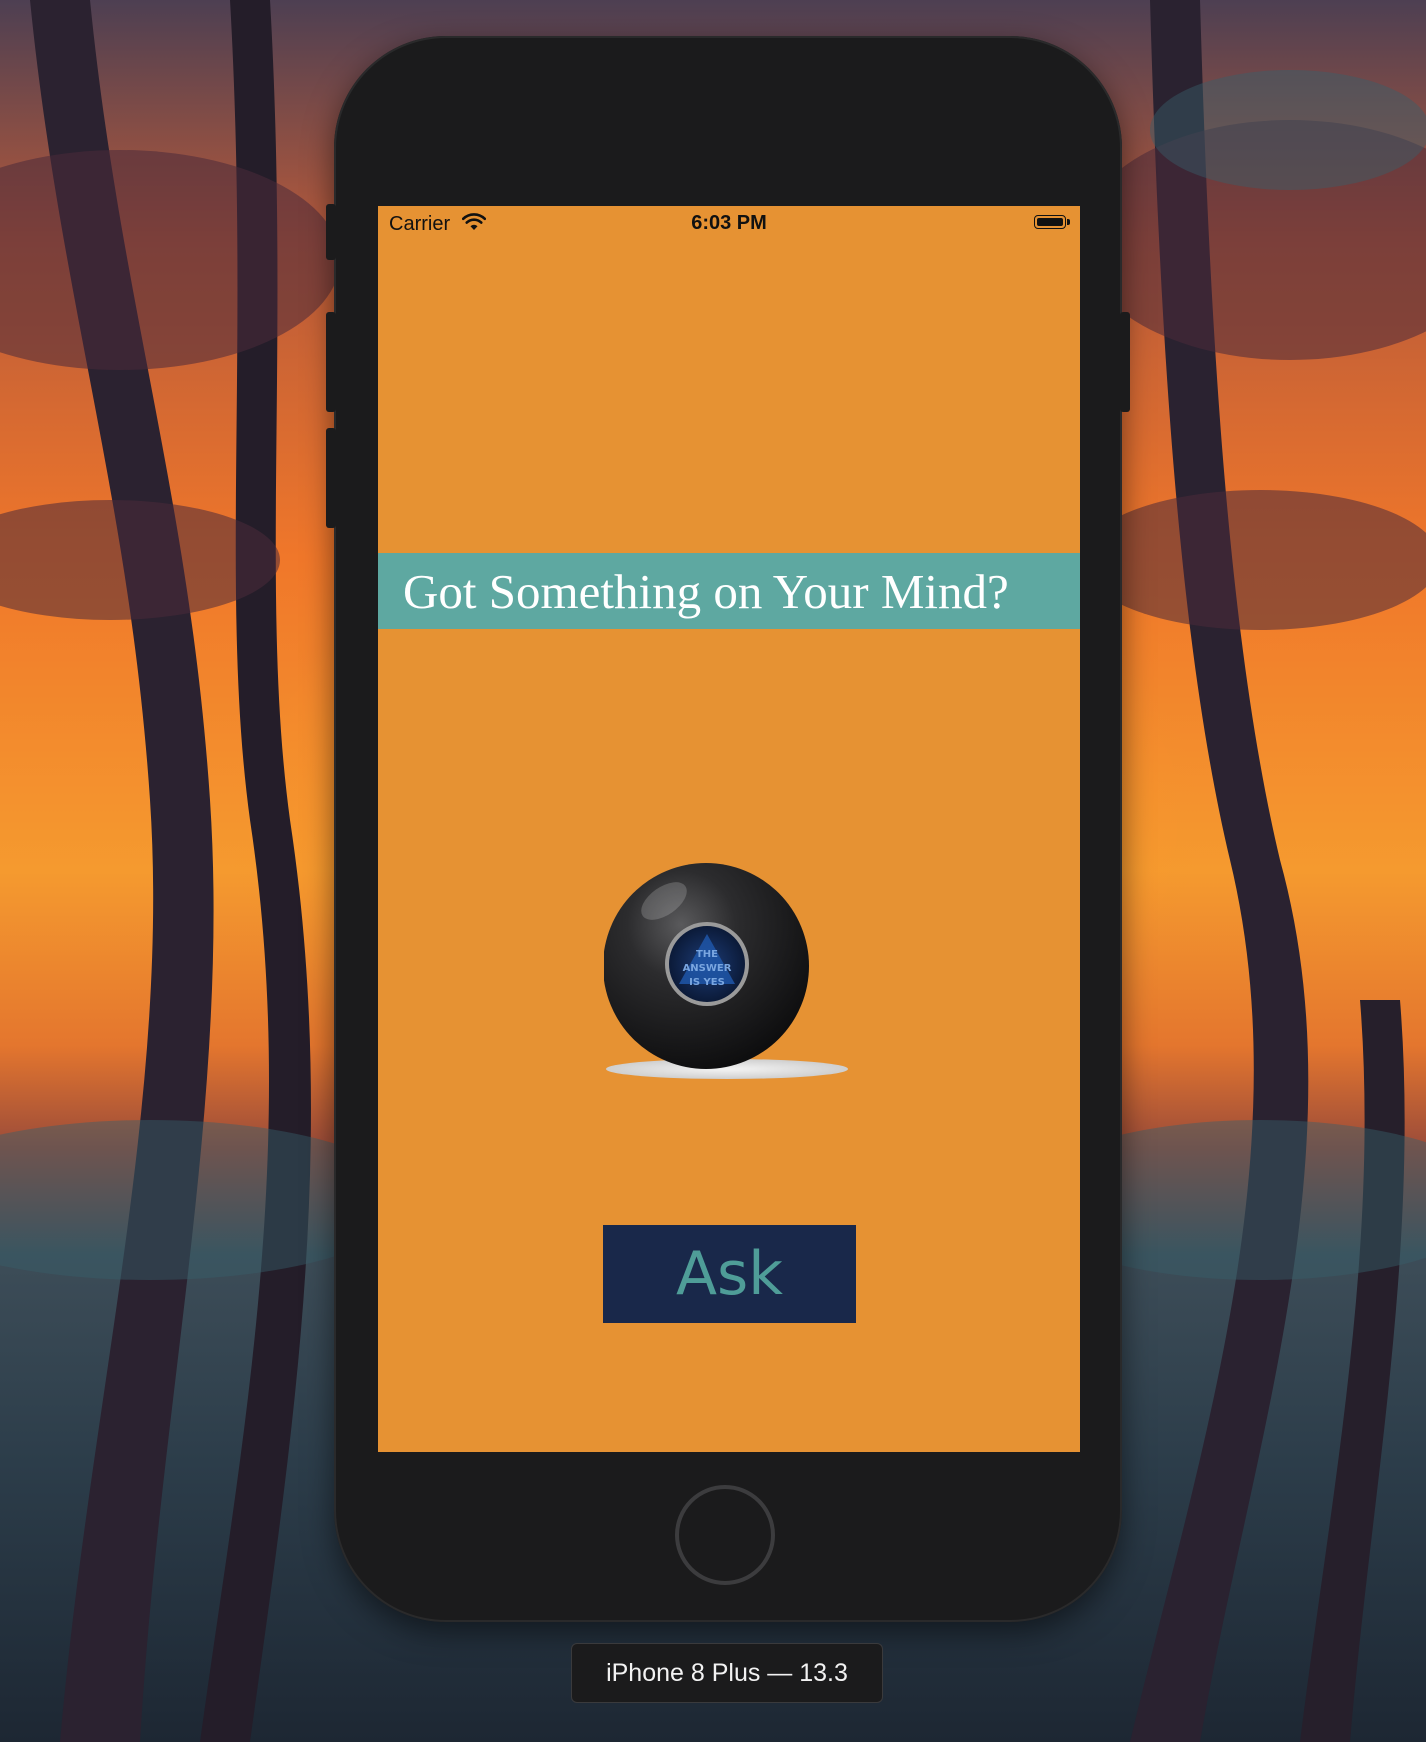  I want to click on volume-down-button, so click(331, 478).